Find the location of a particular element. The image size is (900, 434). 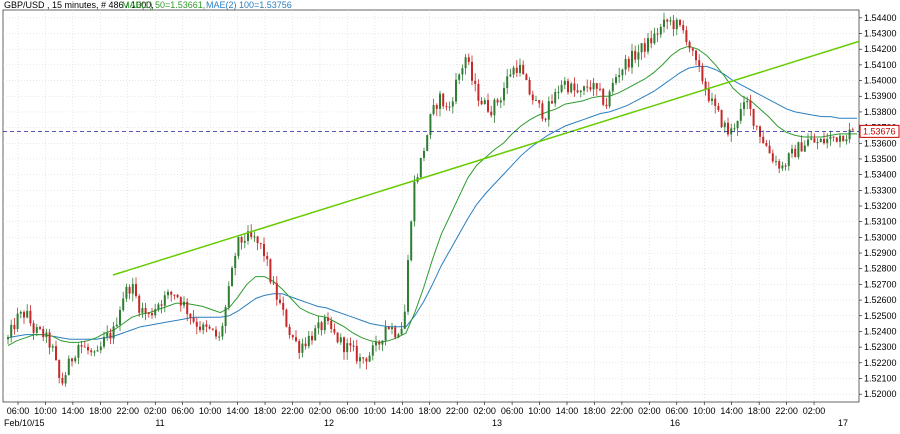

x-date-label: Feb/10/15 is located at coordinates (24, 423).